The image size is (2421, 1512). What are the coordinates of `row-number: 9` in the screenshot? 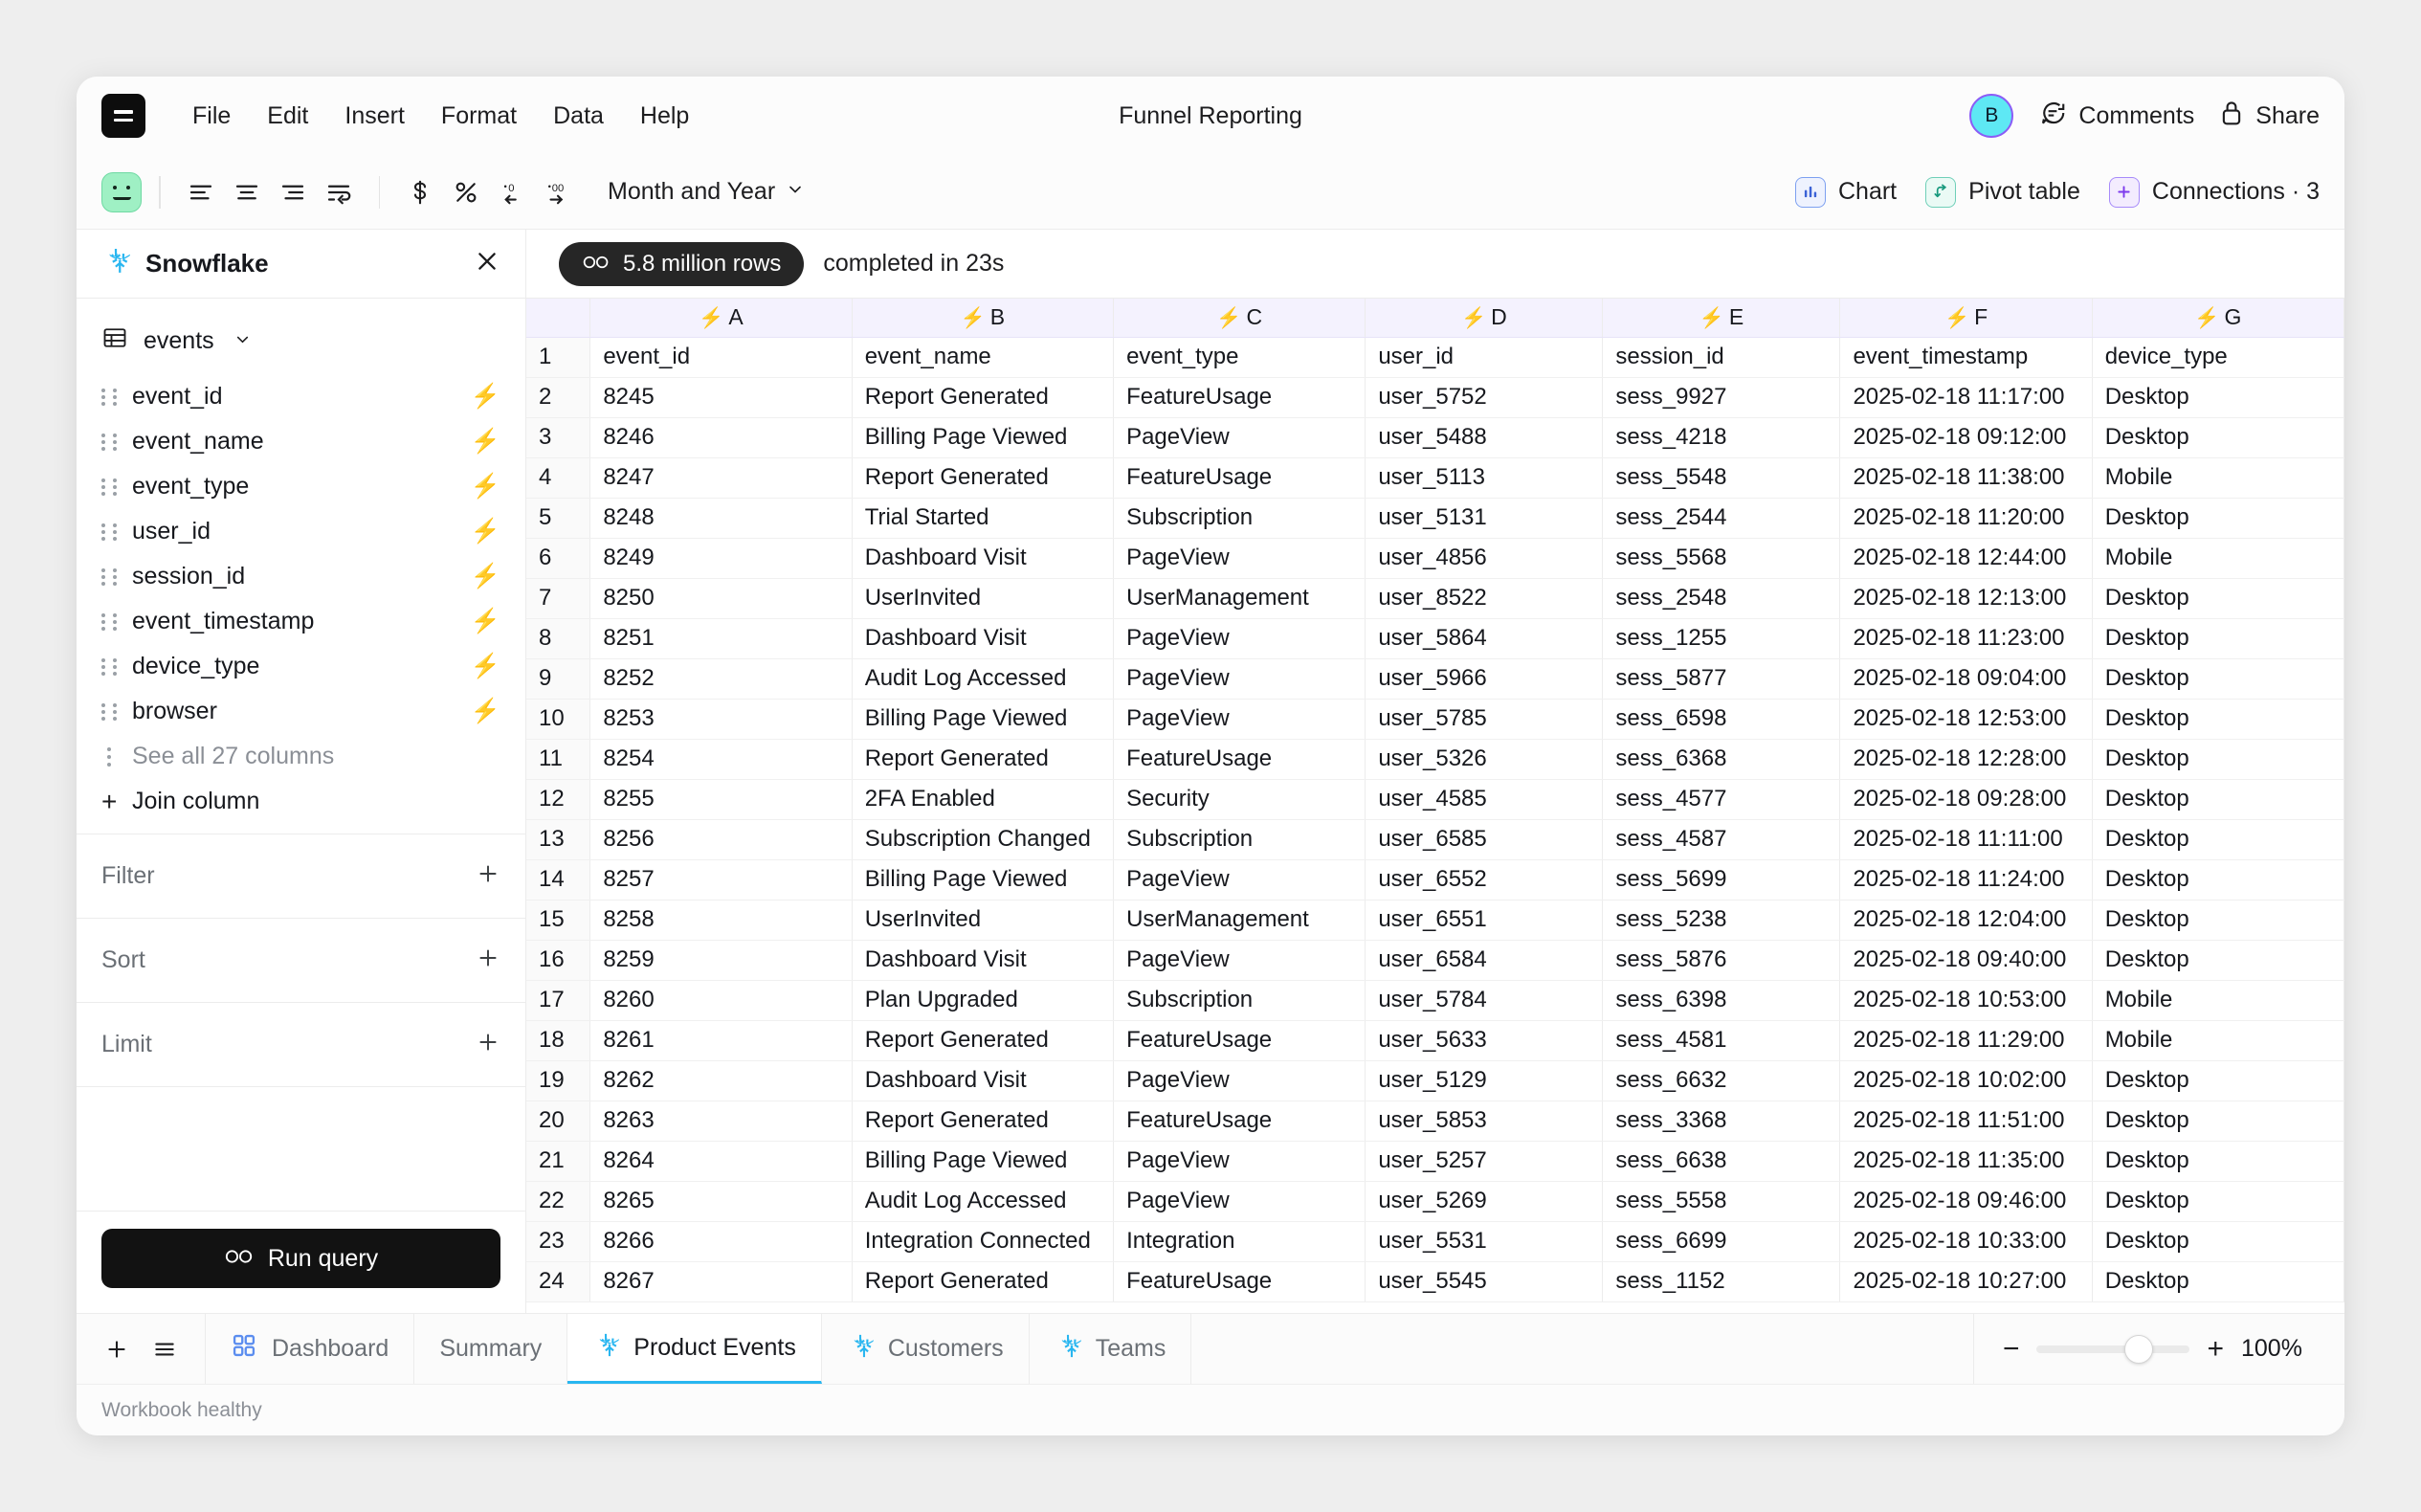 It's located at (558, 679).